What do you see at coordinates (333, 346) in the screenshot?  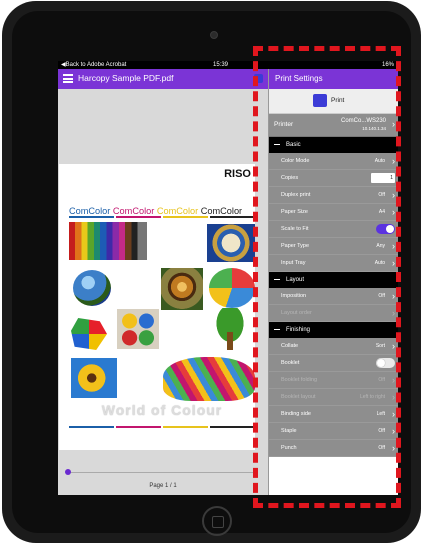 I see `setting-row-collate: Collate Sort ›` at bounding box center [333, 346].